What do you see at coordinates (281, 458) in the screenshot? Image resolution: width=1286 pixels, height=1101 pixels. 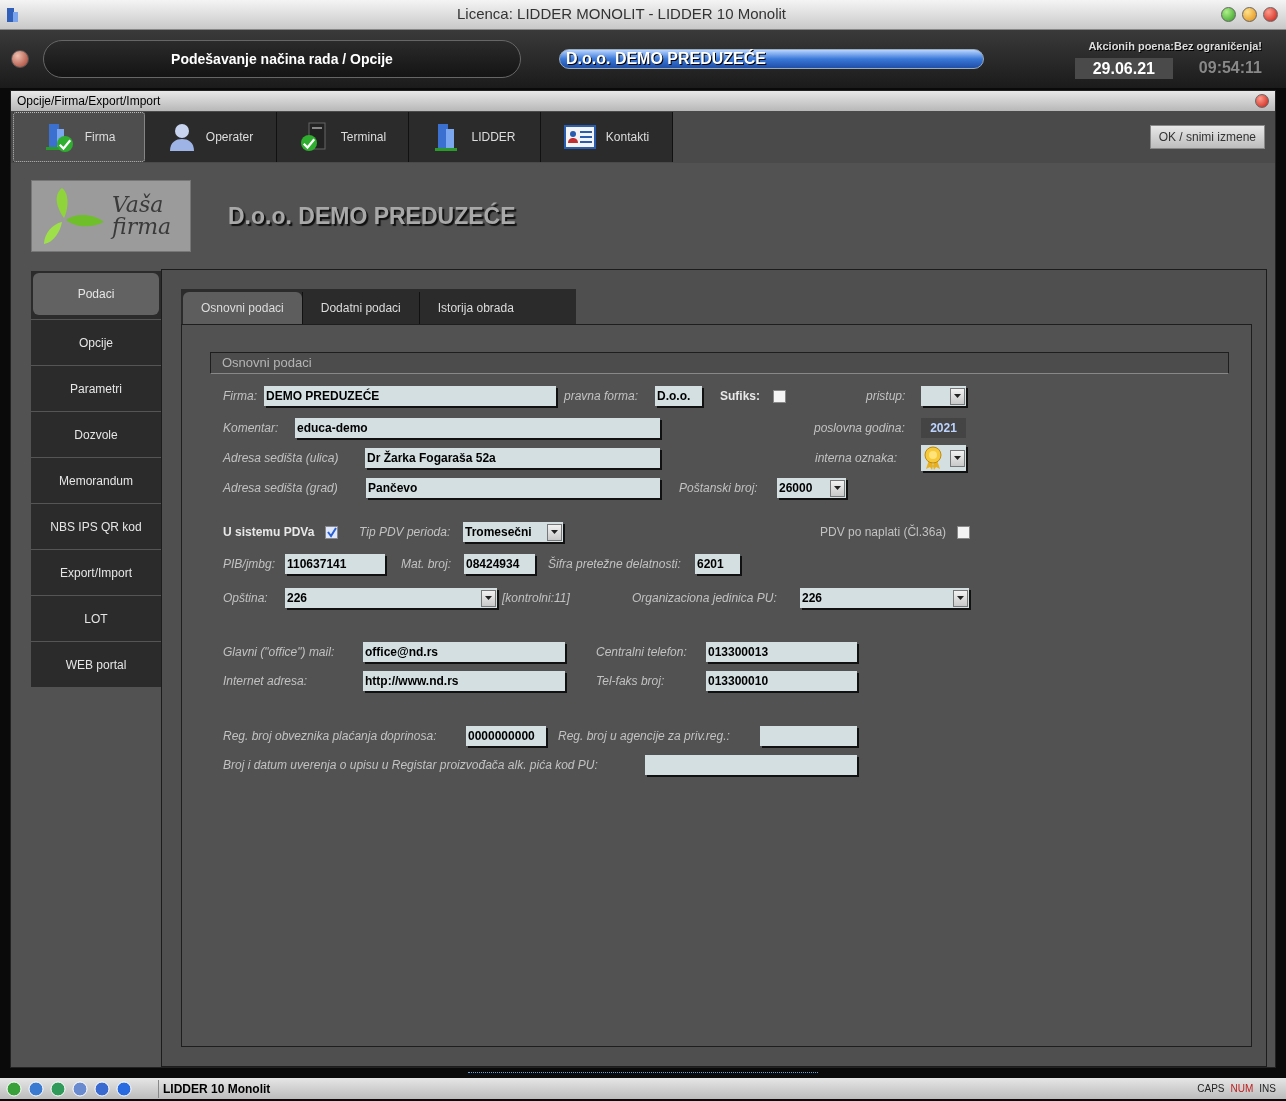 I see `field-label: Adresa sedišta (ulica)` at bounding box center [281, 458].